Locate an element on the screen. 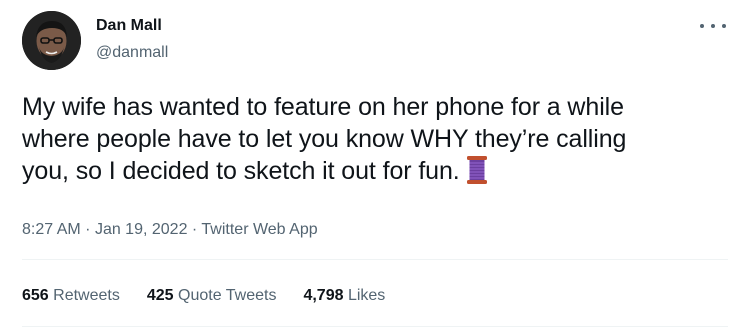  quote-tweets-label: Quote Tweets is located at coordinates (227, 295).